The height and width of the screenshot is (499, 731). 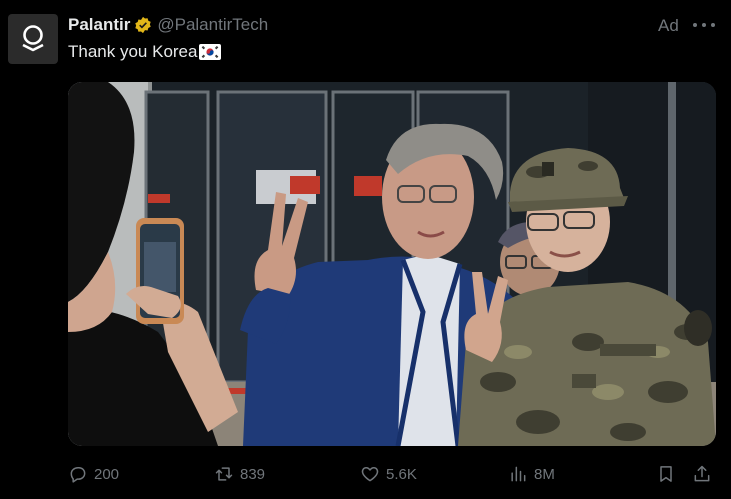 I want to click on views-button: 8M, so click(x=531, y=474).